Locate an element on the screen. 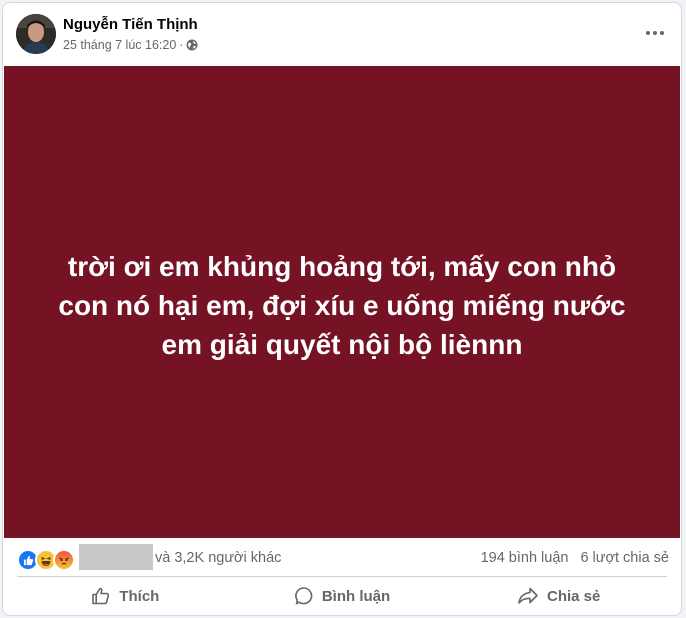  reaction-icons is located at coordinates (46, 560).